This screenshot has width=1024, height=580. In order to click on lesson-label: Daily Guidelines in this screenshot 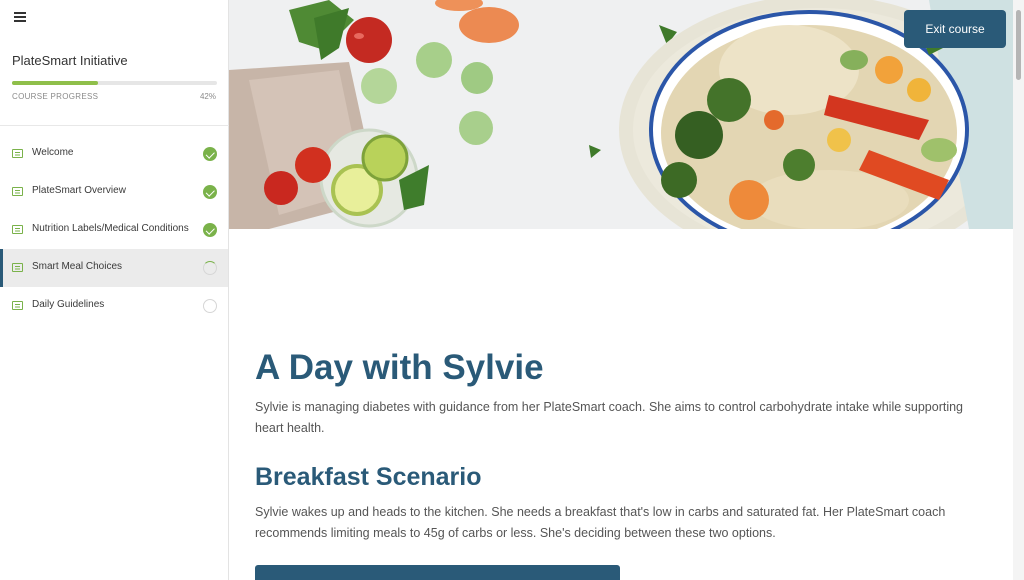, I will do `click(68, 304)`.